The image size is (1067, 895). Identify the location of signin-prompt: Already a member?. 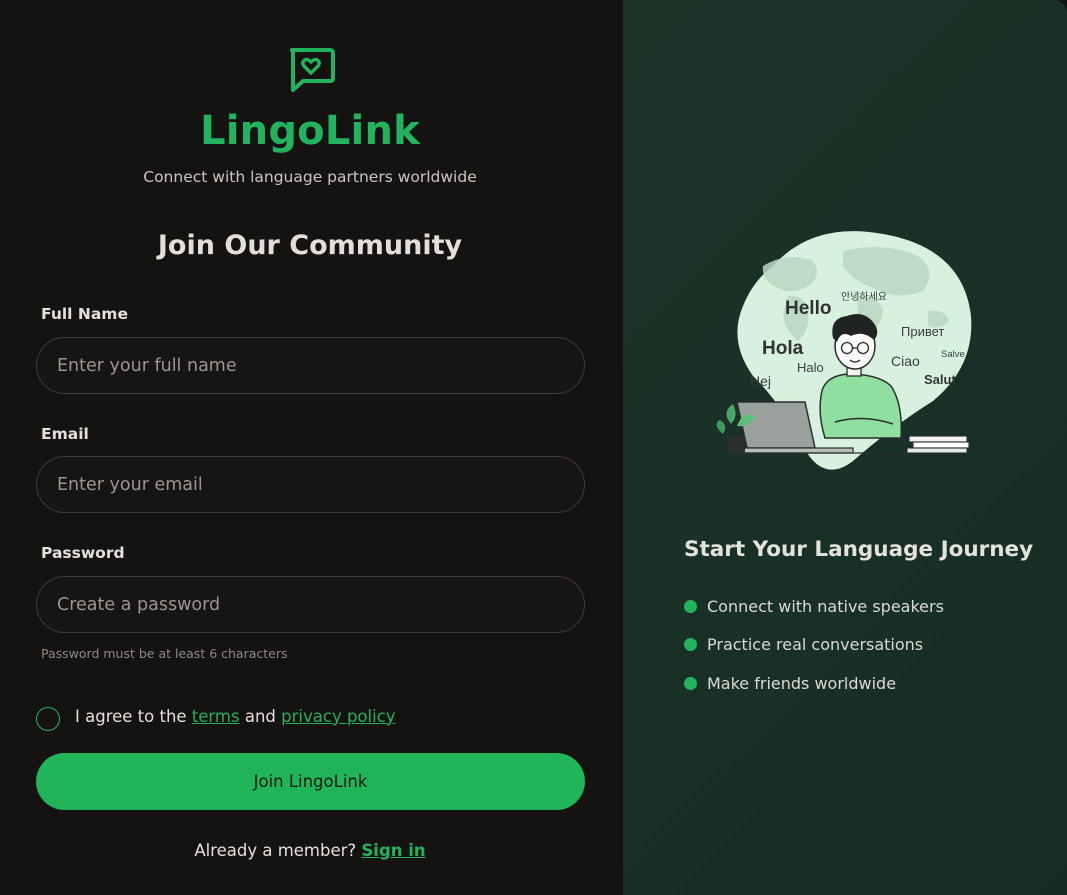
(275, 850).